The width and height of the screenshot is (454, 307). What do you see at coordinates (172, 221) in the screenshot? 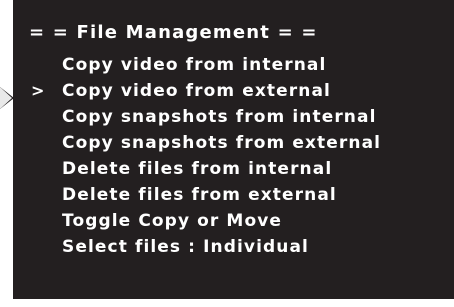
I see `menu-item-label: Toggle Copy or Move` at bounding box center [172, 221].